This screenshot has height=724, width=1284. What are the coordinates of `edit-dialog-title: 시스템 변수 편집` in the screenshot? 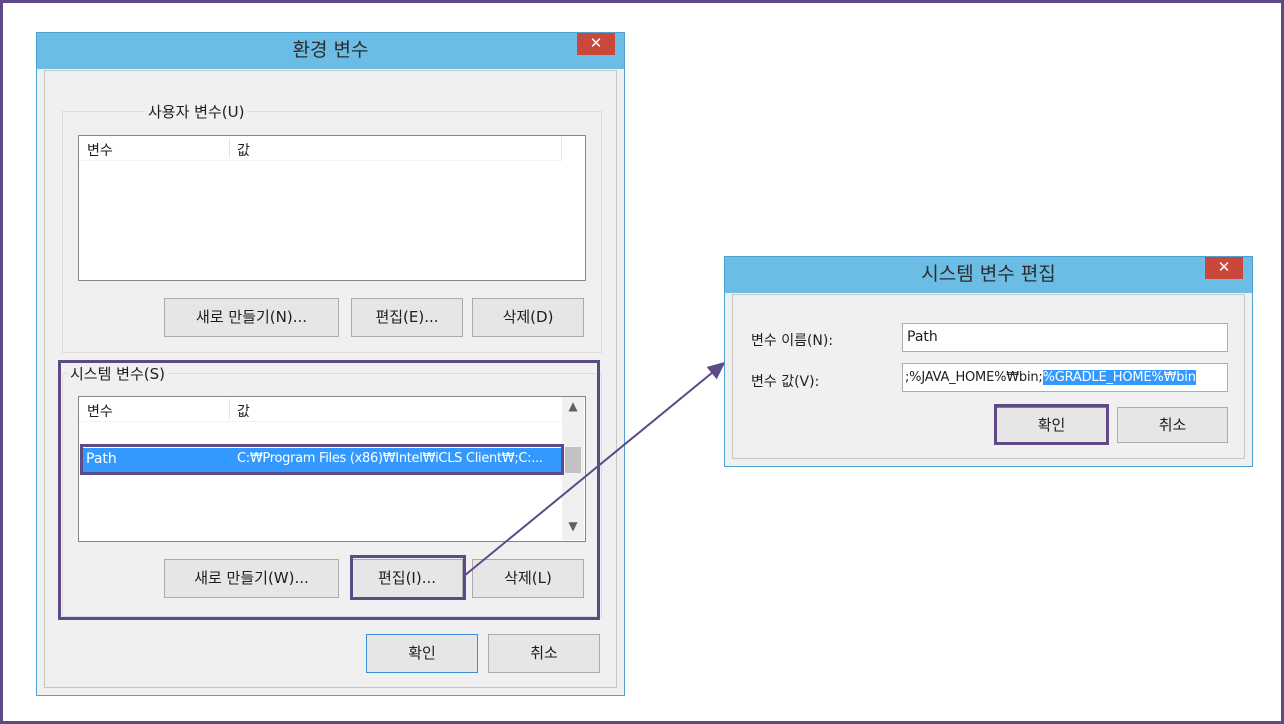 It's located at (988, 274).